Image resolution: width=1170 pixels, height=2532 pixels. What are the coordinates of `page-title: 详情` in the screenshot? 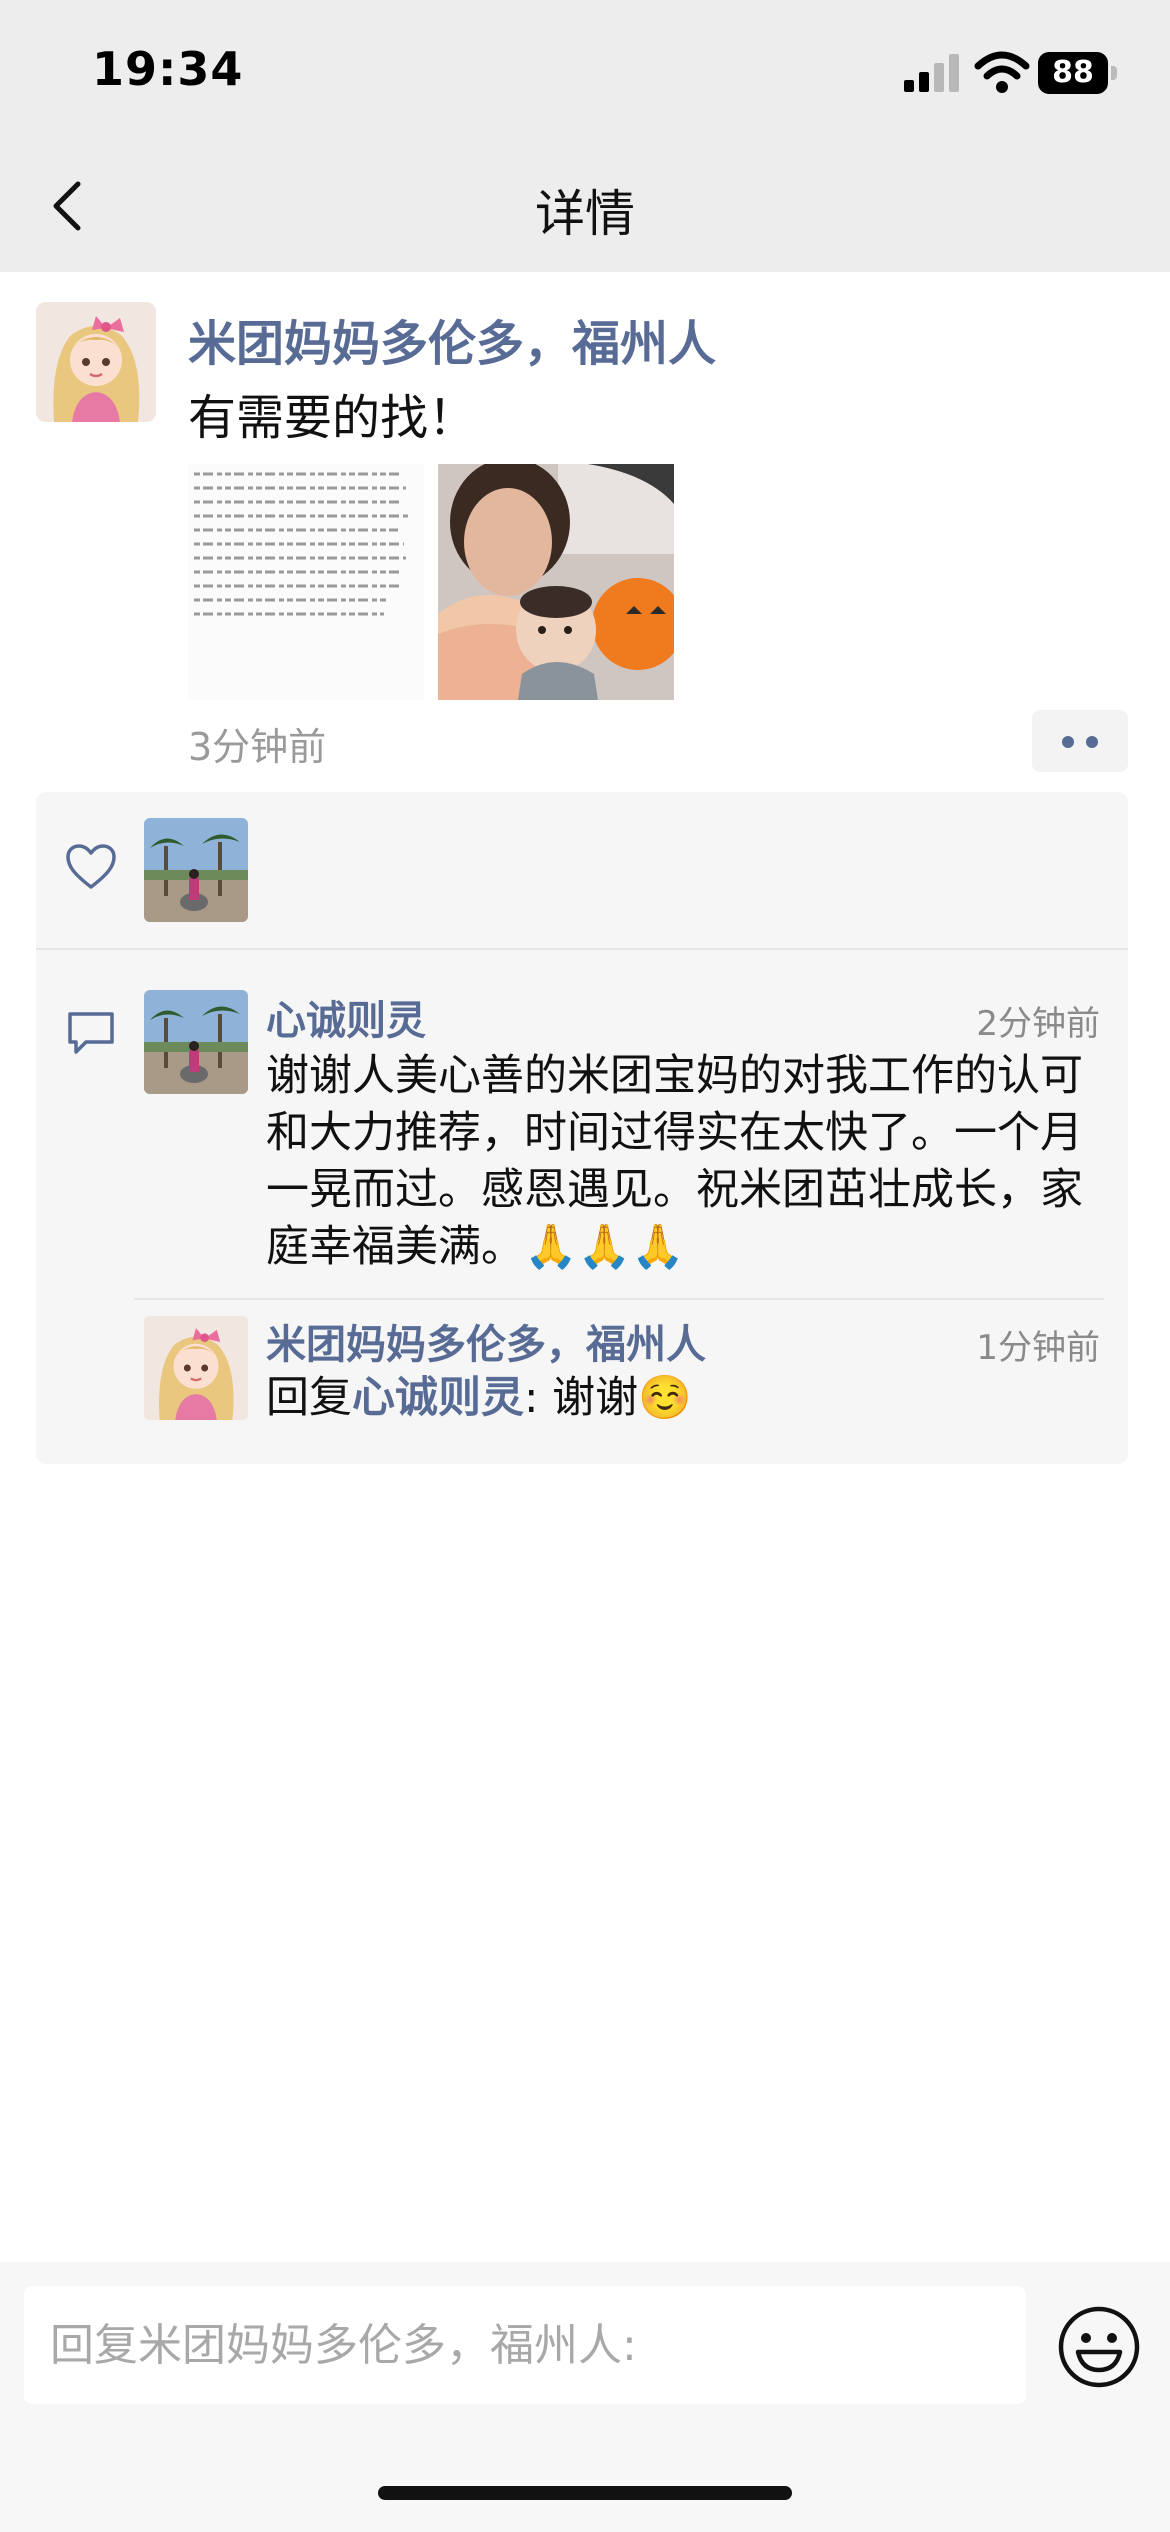 It's located at (585, 214).